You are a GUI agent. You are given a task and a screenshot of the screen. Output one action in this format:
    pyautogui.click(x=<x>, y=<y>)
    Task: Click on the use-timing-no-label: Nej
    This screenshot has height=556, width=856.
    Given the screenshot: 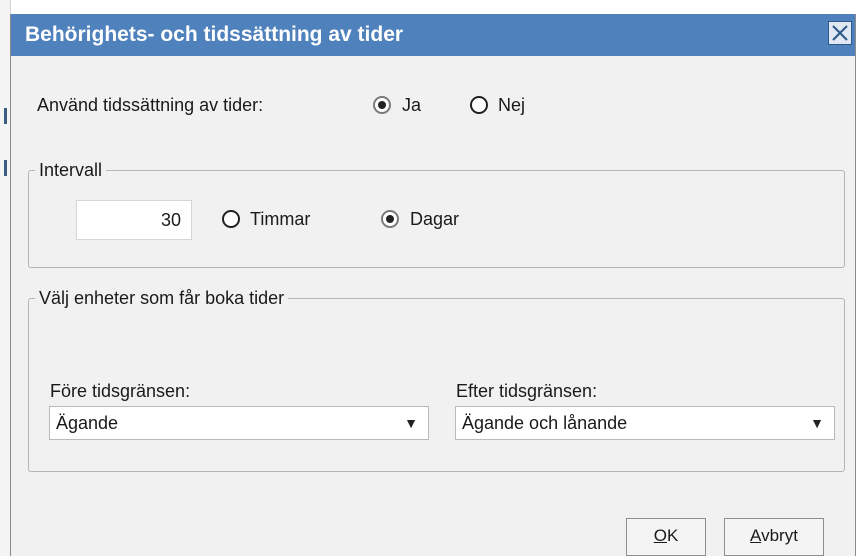 What is the action you would take?
    pyautogui.click(x=511, y=105)
    